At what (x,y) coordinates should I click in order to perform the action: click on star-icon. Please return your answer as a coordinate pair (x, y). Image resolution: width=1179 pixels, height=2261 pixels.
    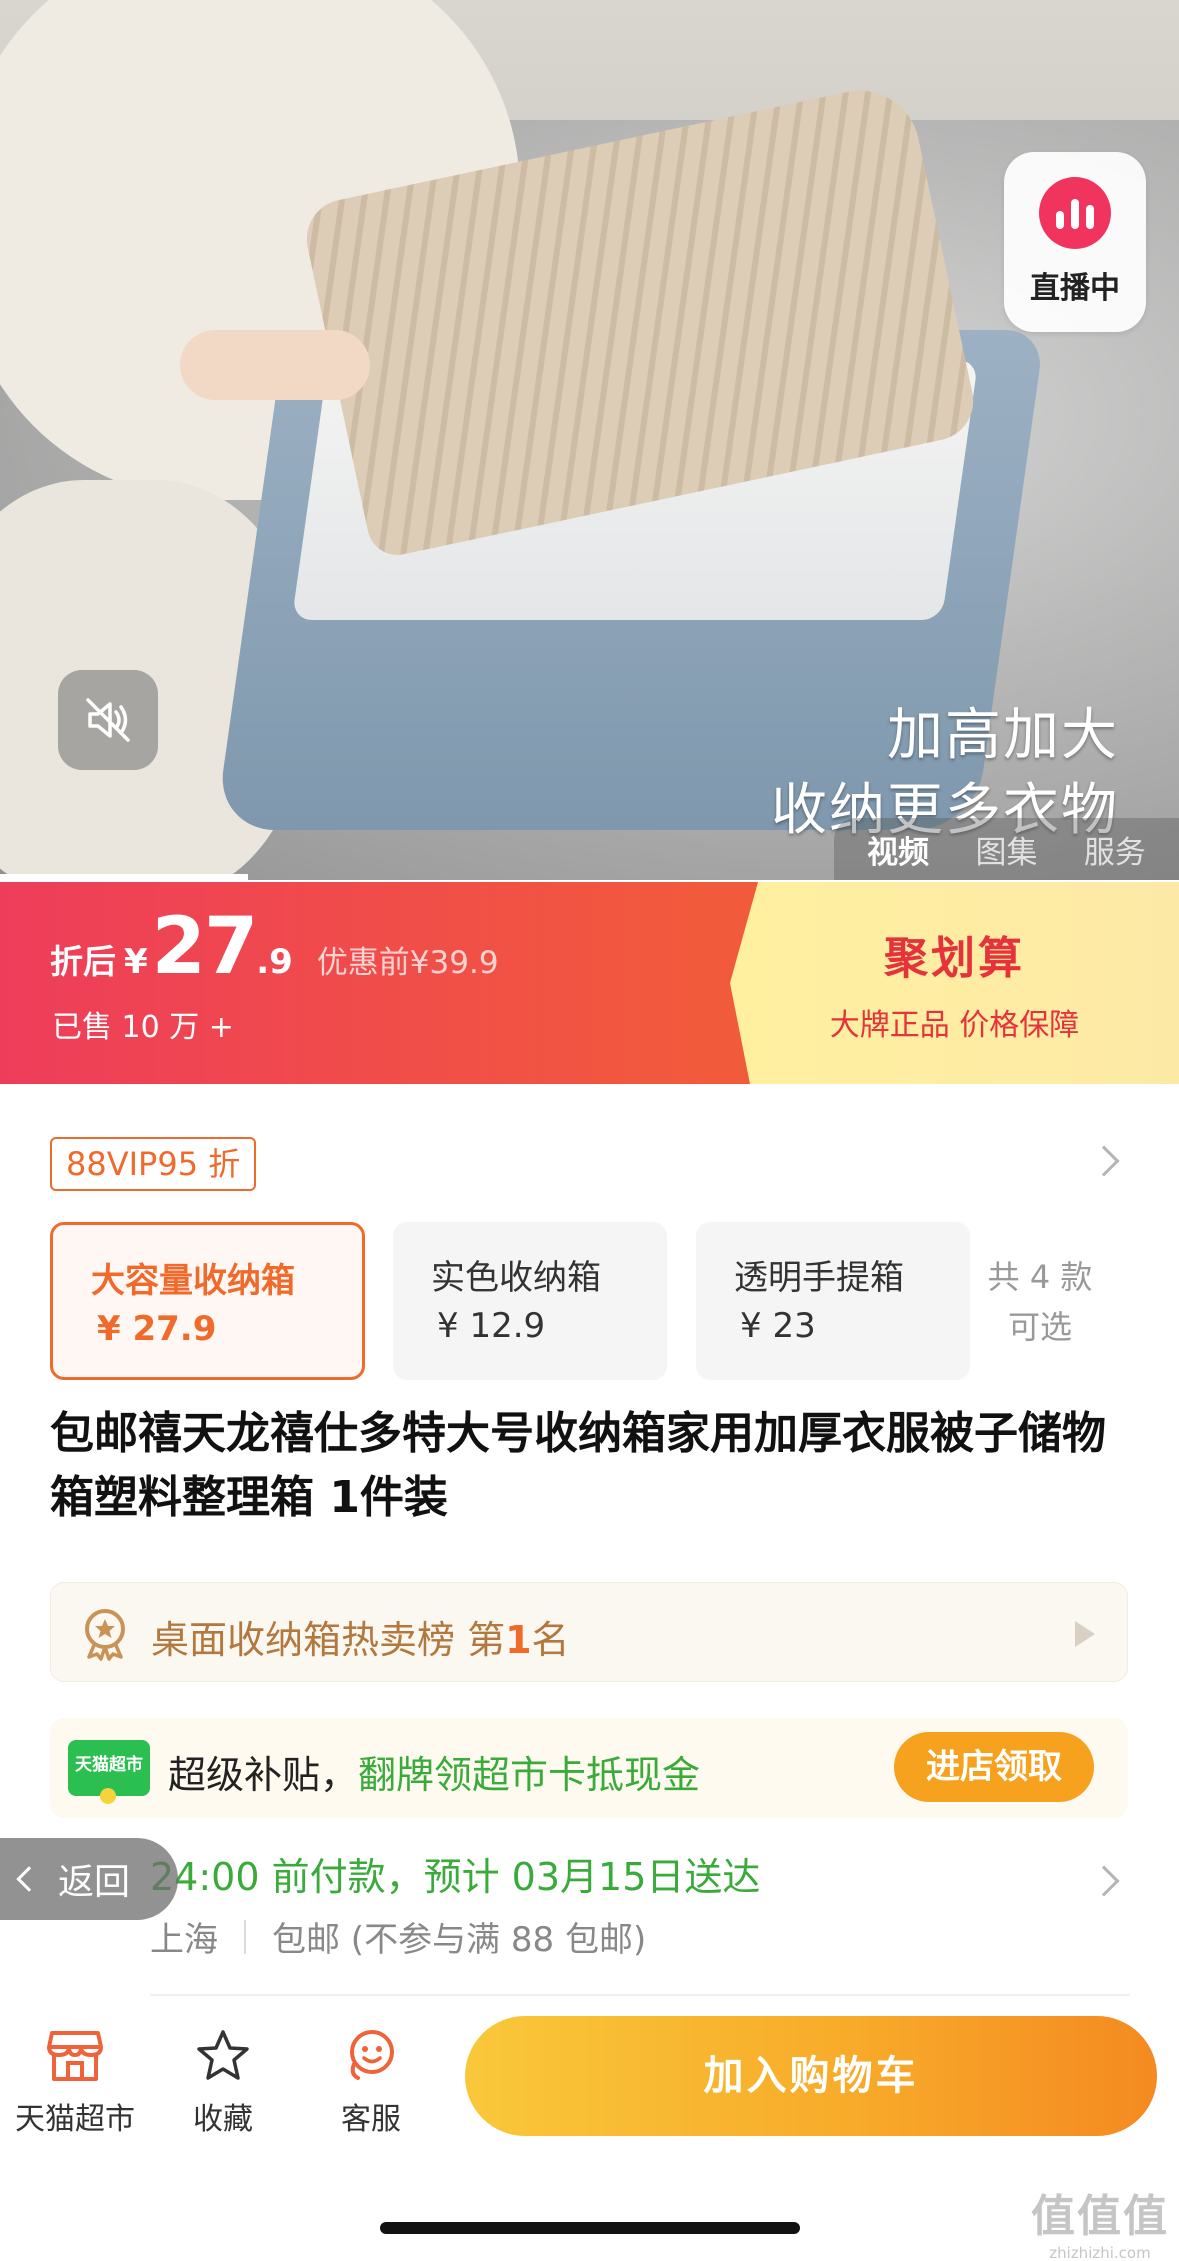
    Looking at the image, I should click on (223, 2055).